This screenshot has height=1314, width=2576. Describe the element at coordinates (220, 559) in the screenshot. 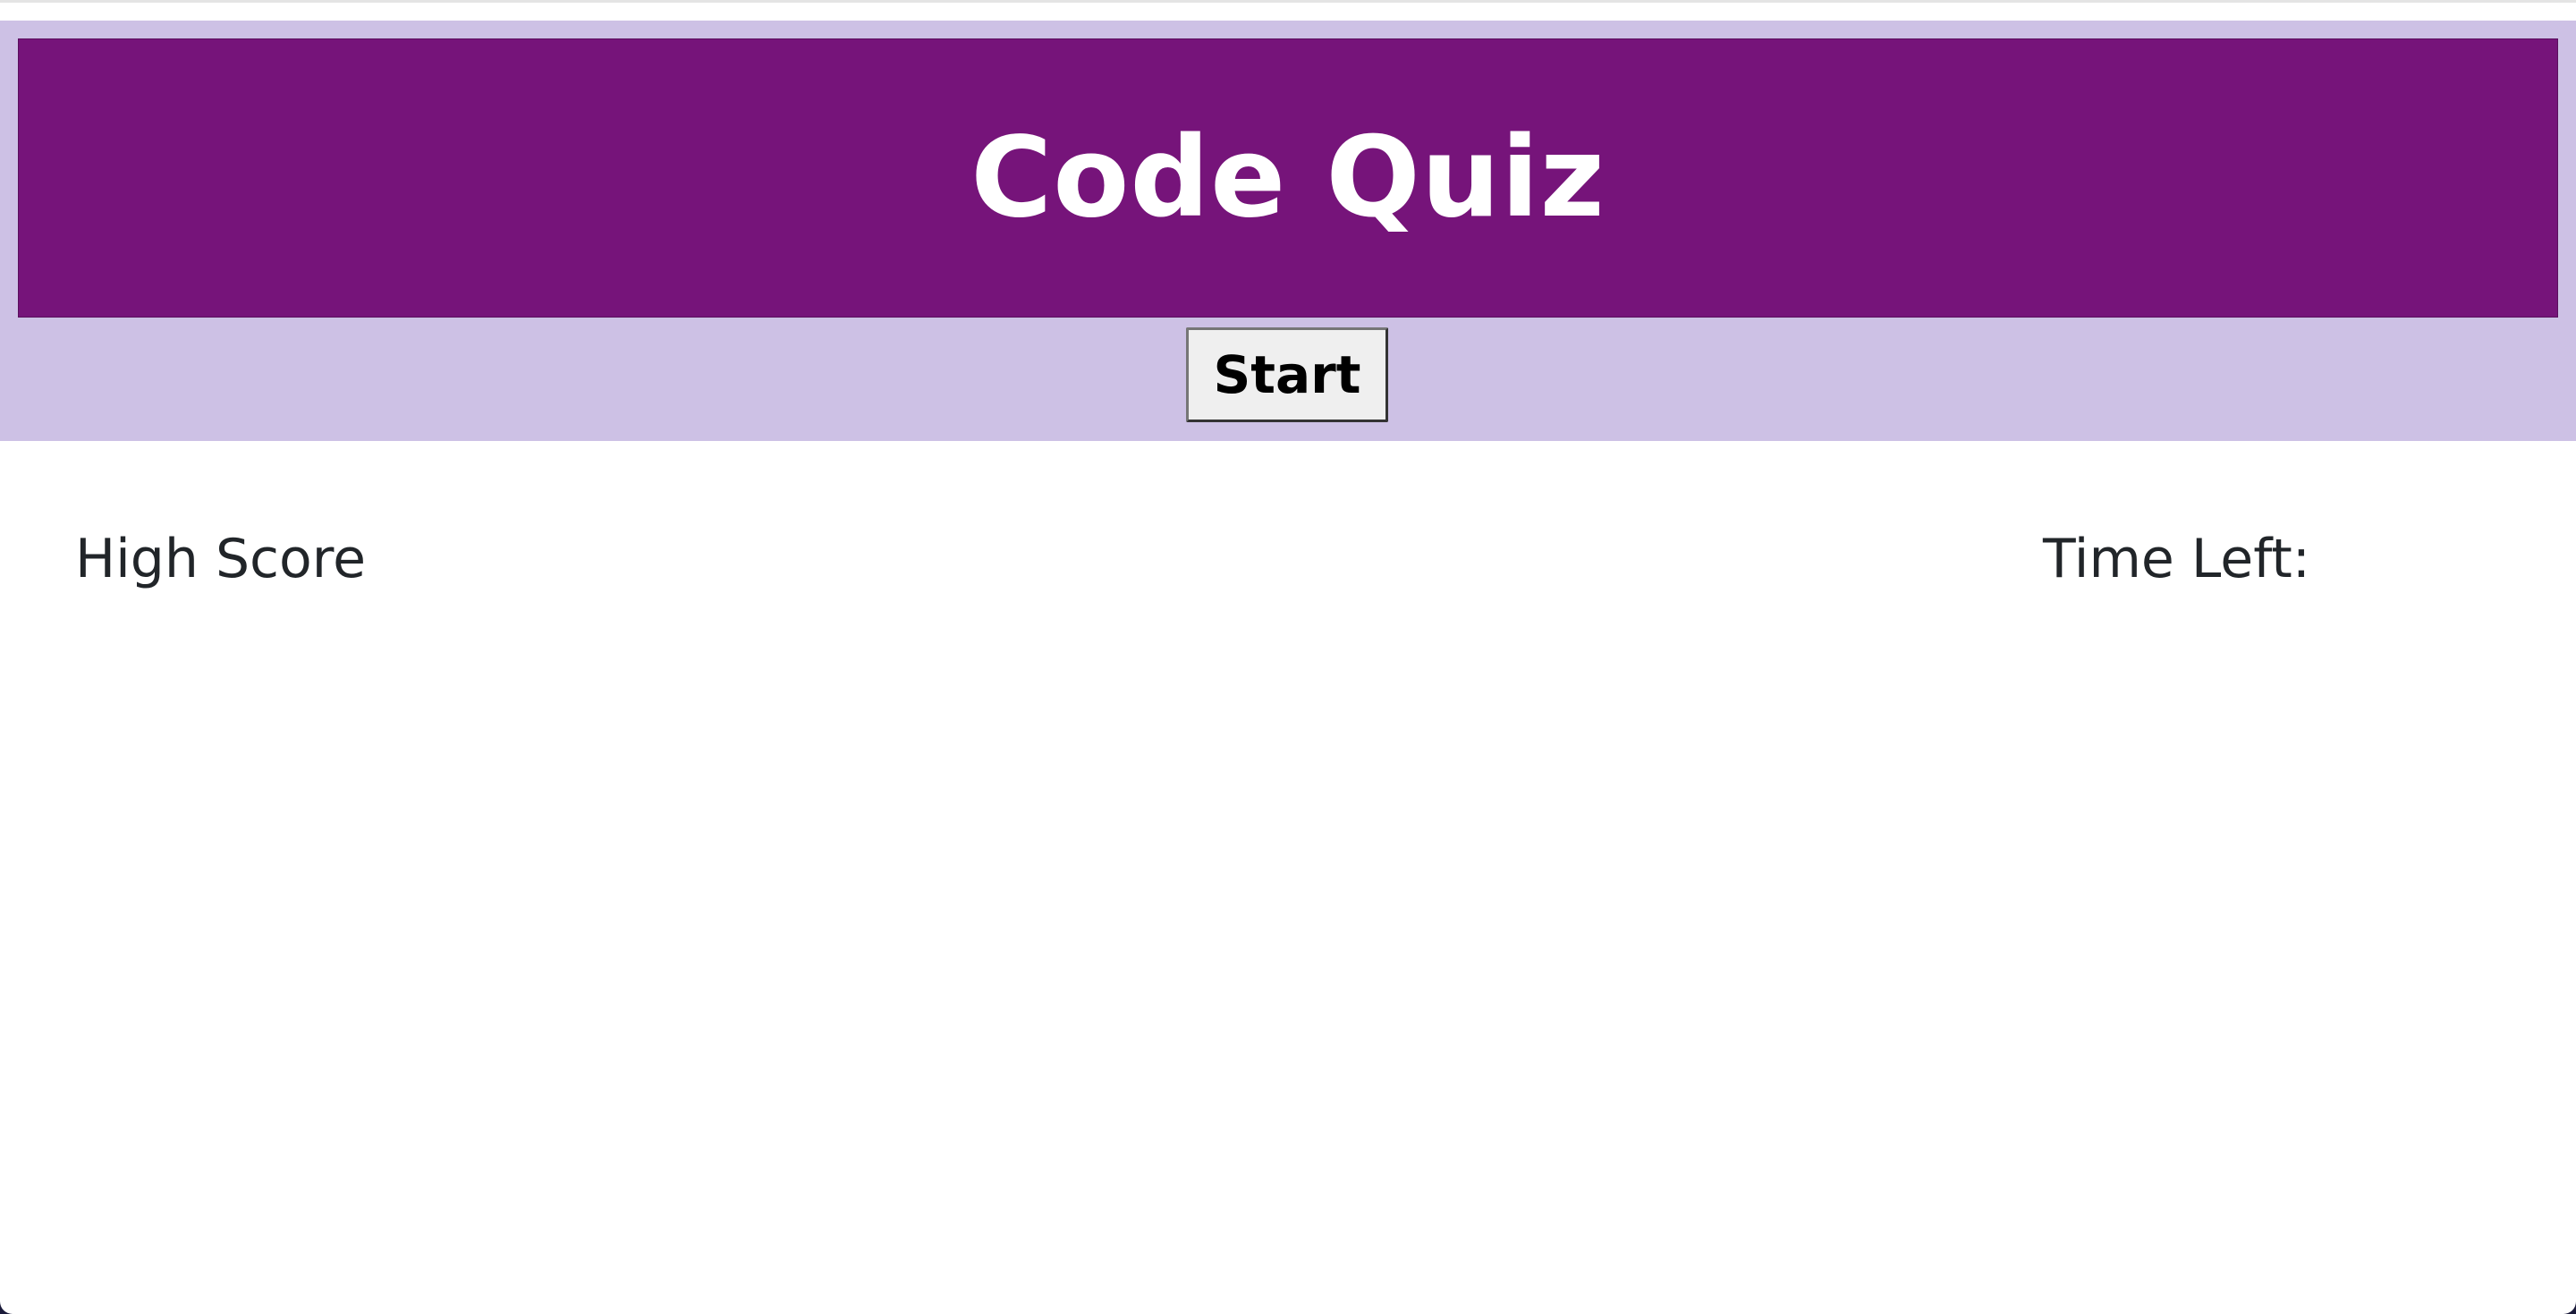

I see `high-score-link: High Score` at that location.